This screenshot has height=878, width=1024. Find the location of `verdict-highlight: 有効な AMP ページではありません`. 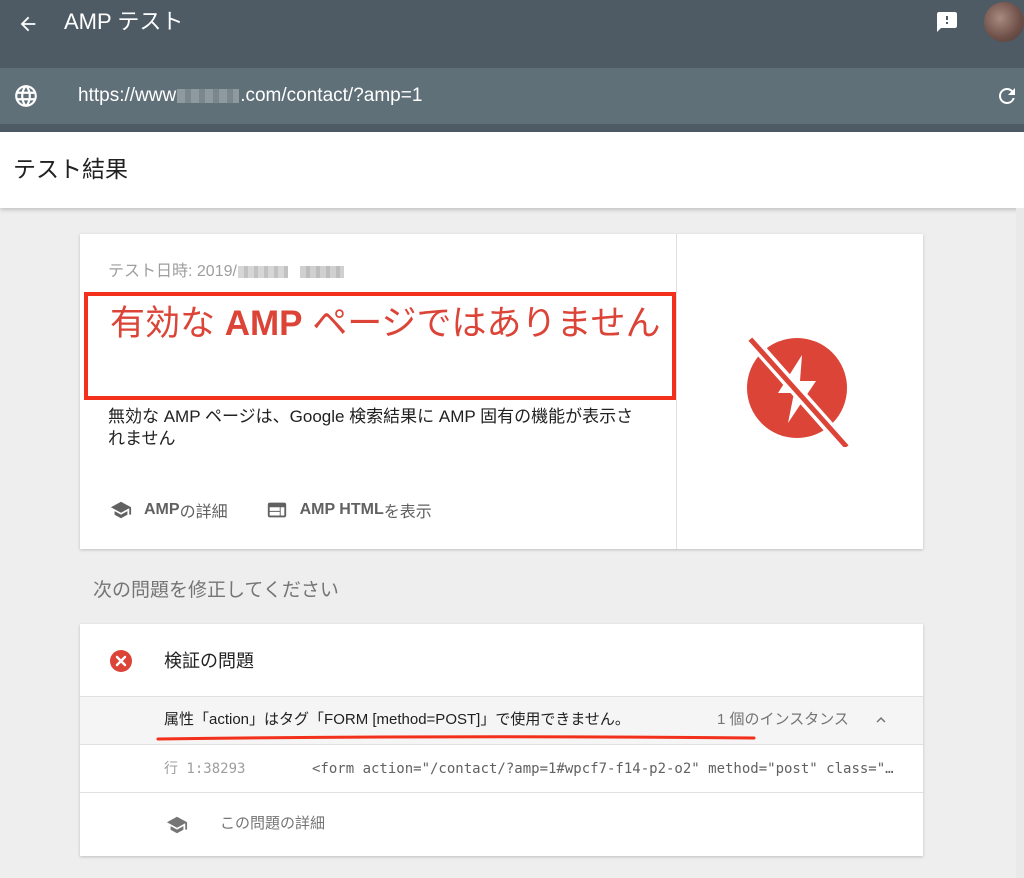

verdict-highlight: 有効な AMP ページではありません is located at coordinates (380, 346).